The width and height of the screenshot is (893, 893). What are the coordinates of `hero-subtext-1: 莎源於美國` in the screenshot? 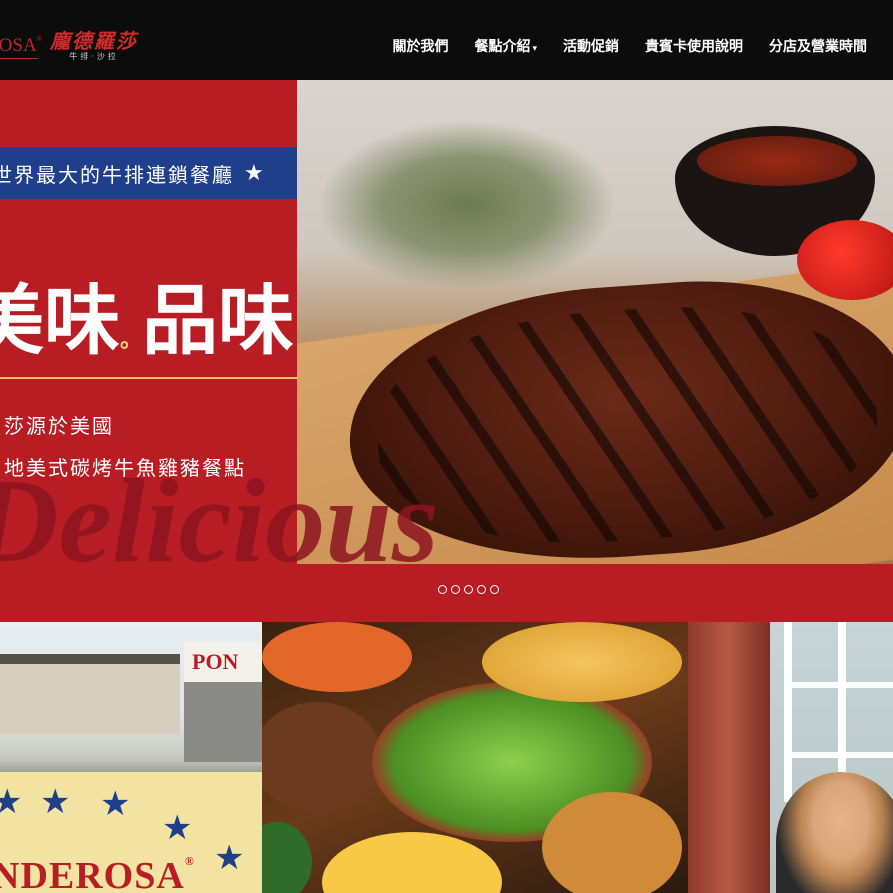 It's located at (59, 426).